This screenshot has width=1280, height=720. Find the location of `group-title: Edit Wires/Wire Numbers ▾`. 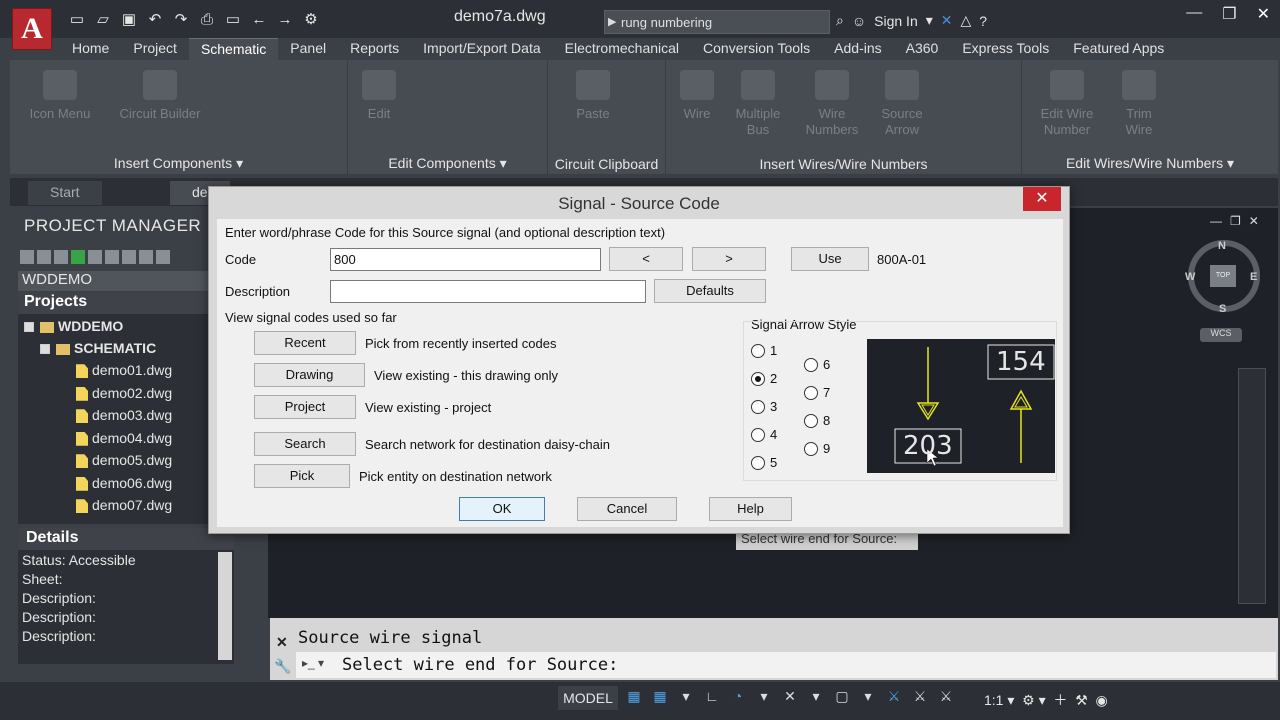

group-title: Edit Wires/Wire Numbers ▾ is located at coordinates (1150, 163).